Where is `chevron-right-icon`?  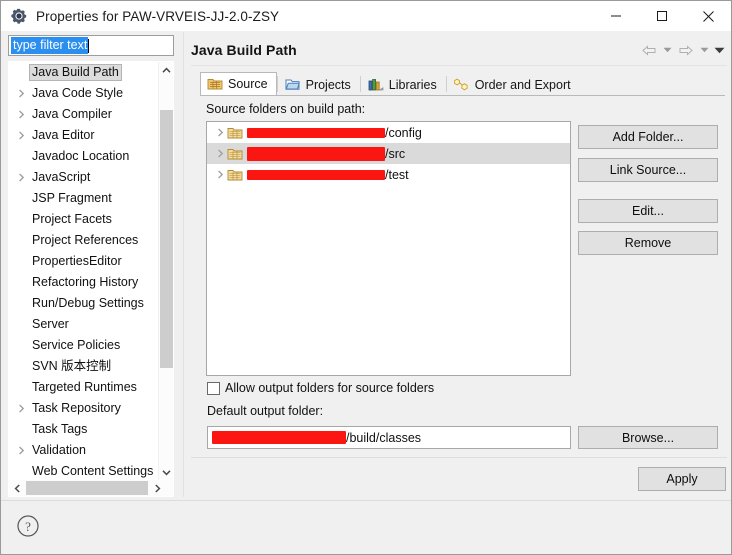 chevron-right-icon is located at coordinates (157, 488).